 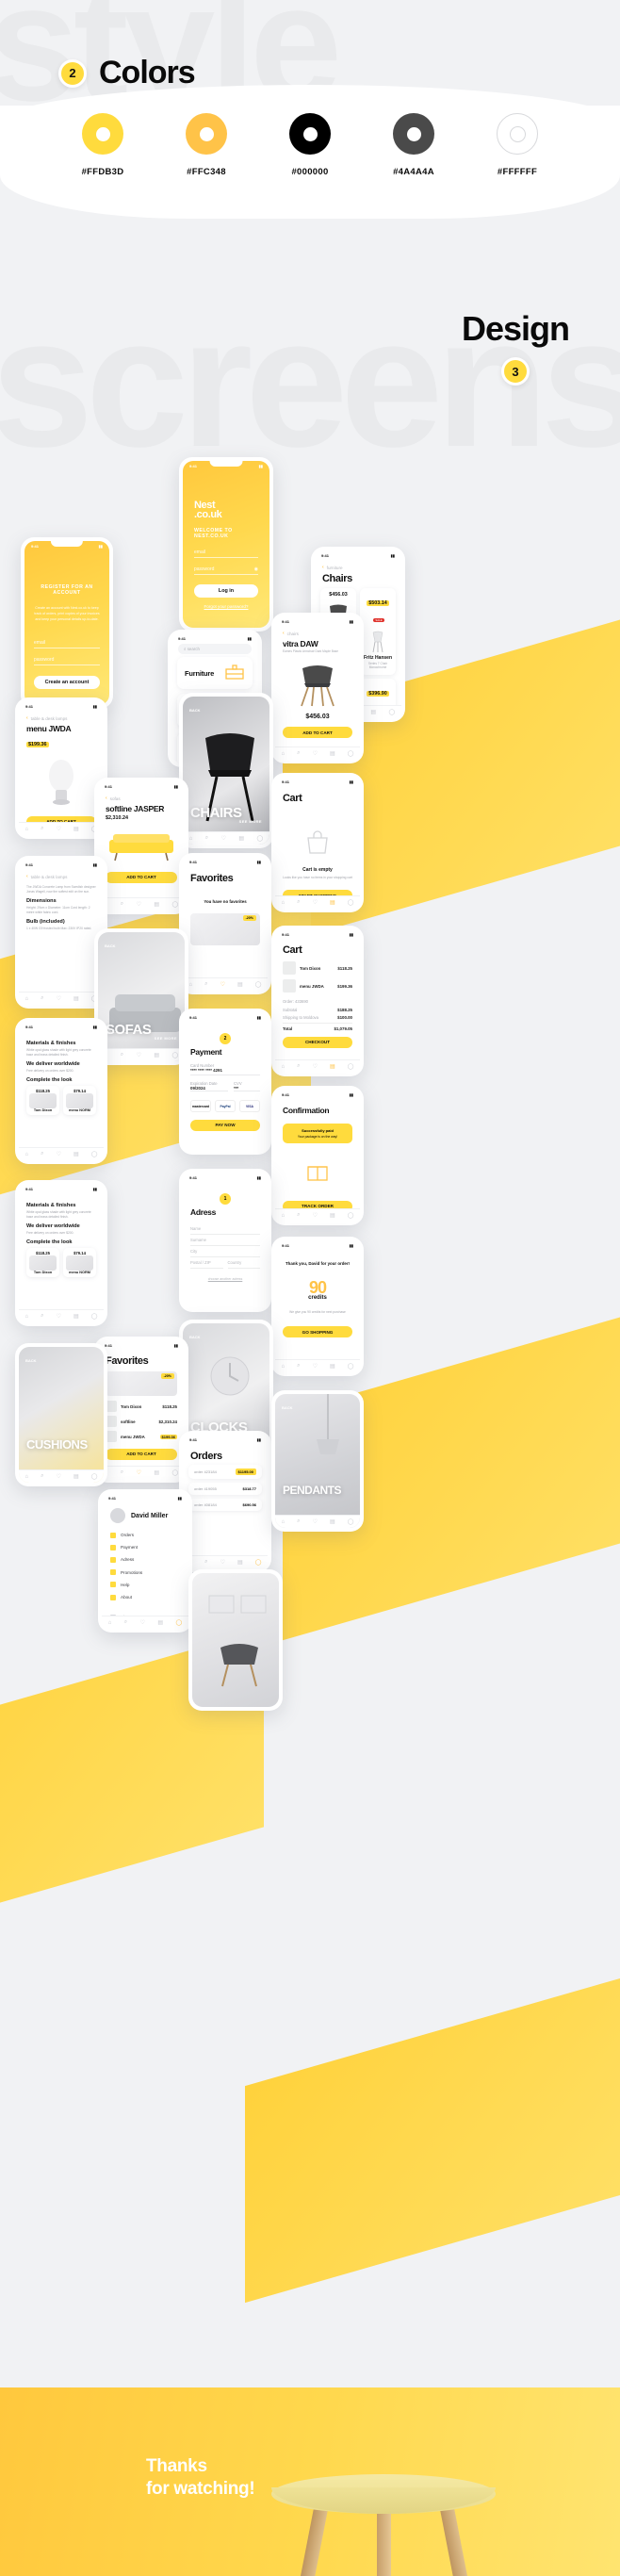 I want to click on pay-now-button: PAY NOW, so click(x=225, y=1125).